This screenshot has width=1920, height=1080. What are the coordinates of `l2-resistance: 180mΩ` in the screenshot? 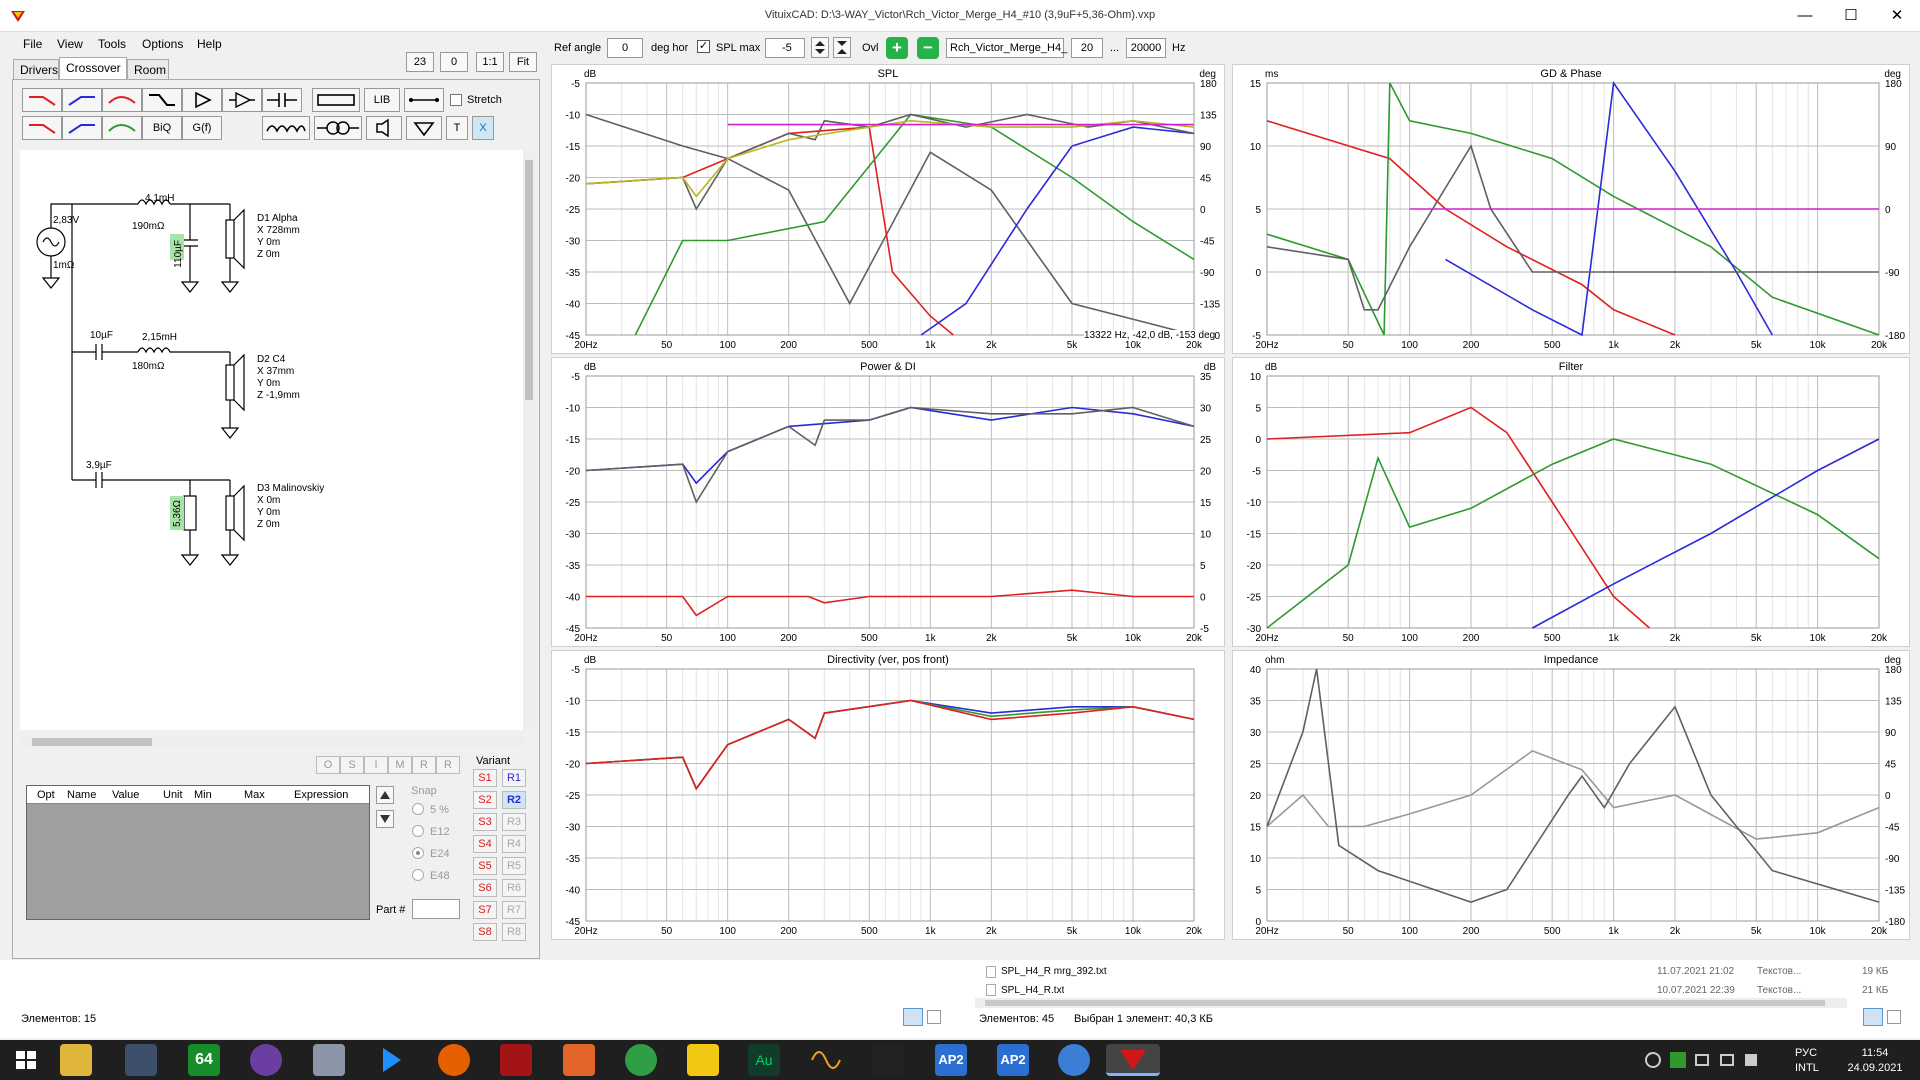 It's located at (148, 366).